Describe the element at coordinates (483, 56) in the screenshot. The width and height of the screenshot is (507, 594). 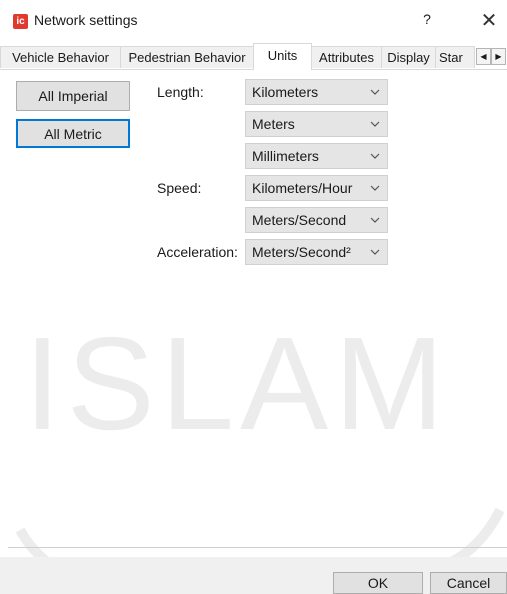
I see `tab-scroll-left-icon: ◀` at that location.